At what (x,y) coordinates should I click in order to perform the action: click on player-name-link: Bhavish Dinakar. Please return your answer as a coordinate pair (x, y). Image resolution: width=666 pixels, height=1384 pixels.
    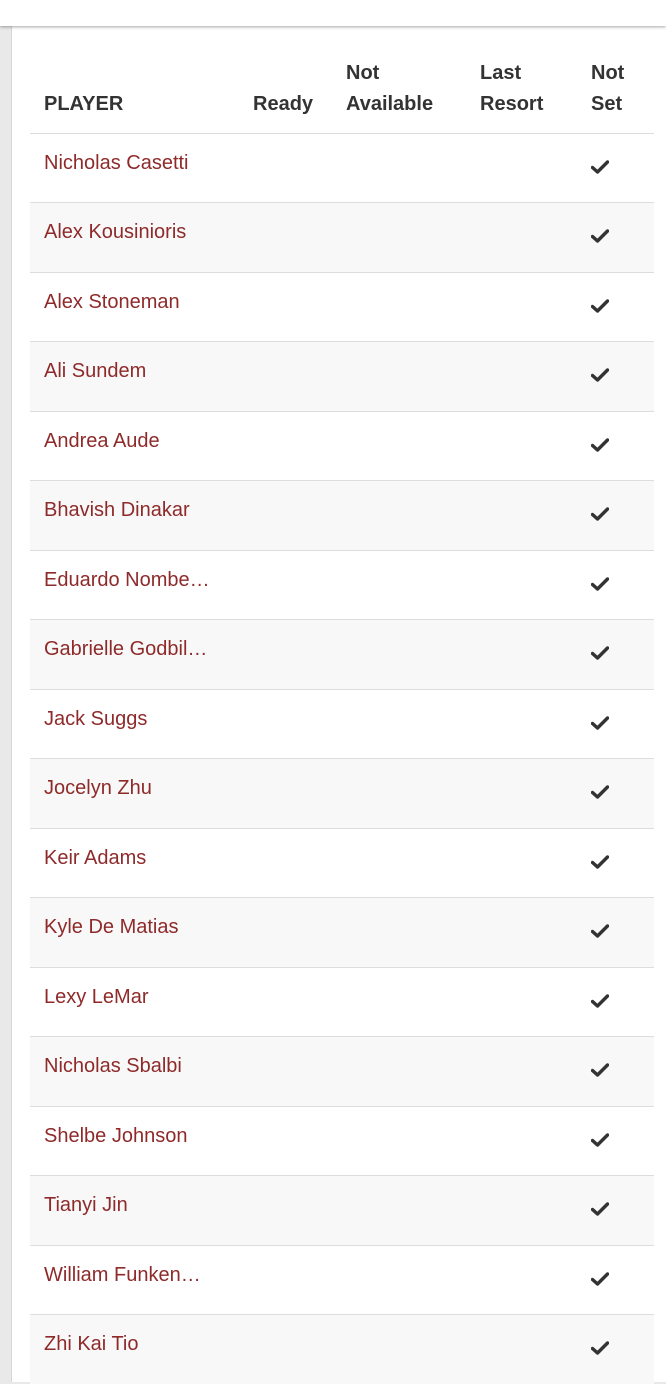
    Looking at the image, I should click on (117, 510).